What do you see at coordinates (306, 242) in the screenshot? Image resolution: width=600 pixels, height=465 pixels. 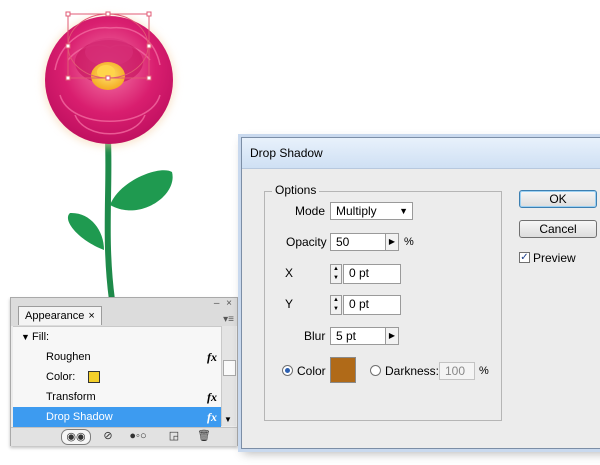 I see `opacity-label: Opacity` at bounding box center [306, 242].